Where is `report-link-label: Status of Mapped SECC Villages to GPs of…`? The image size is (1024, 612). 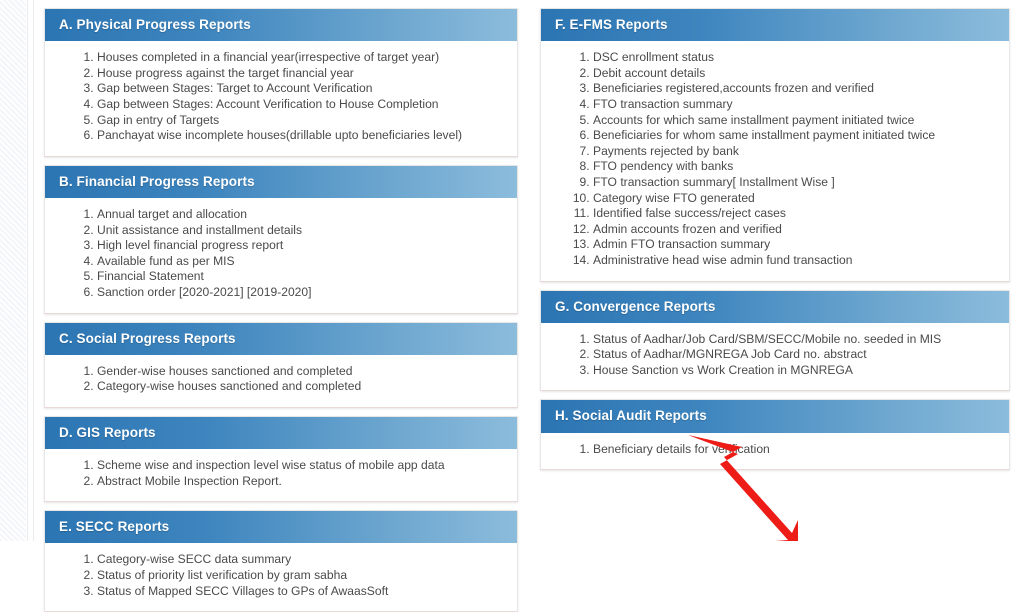 report-link-label: Status of Mapped SECC Villages to GPs of… is located at coordinates (242, 591).